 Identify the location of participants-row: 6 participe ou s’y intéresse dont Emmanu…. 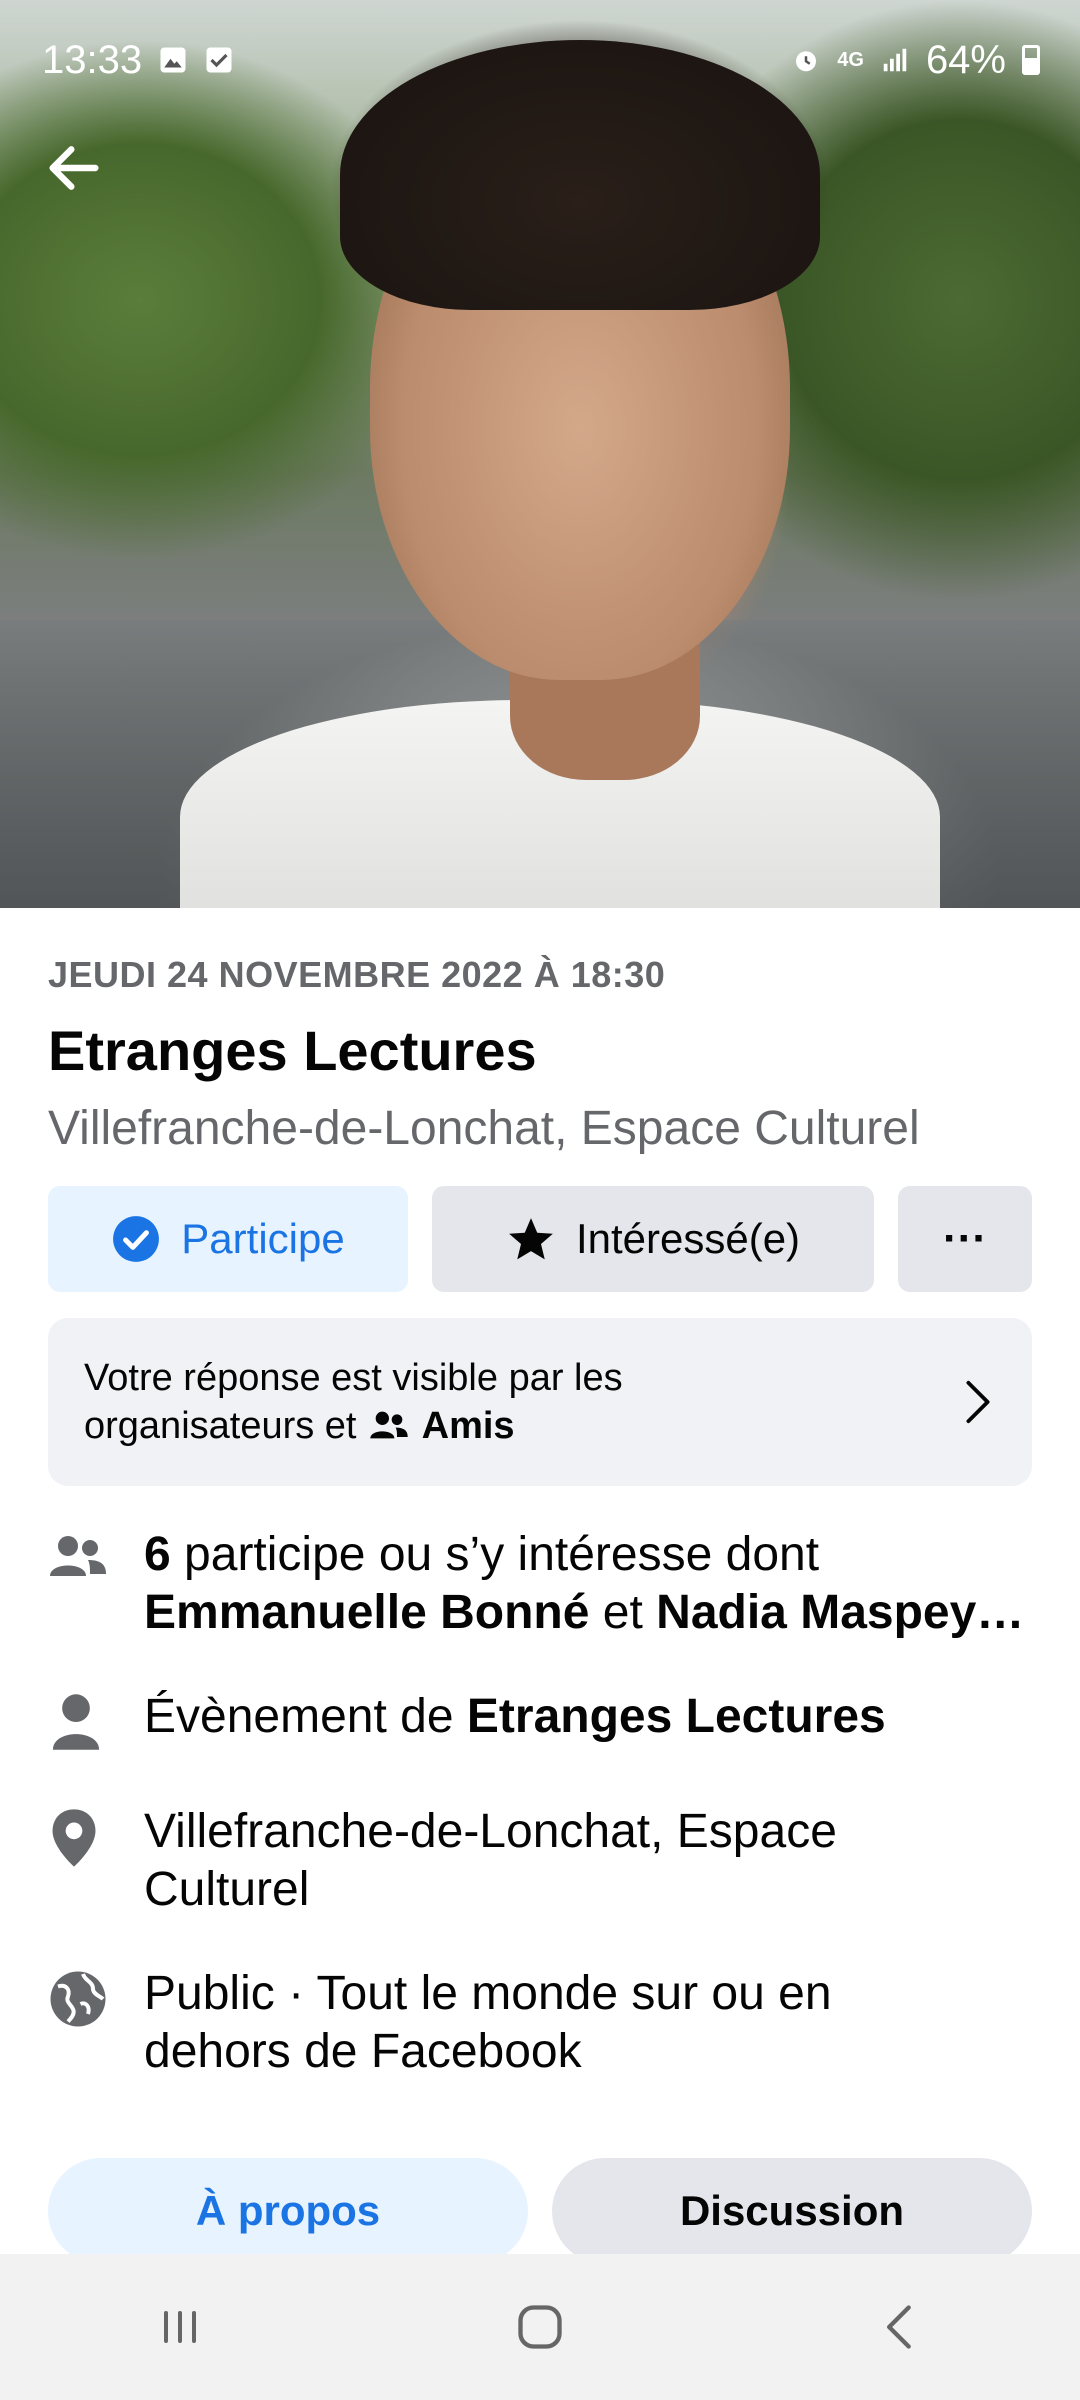
(540, 1584).